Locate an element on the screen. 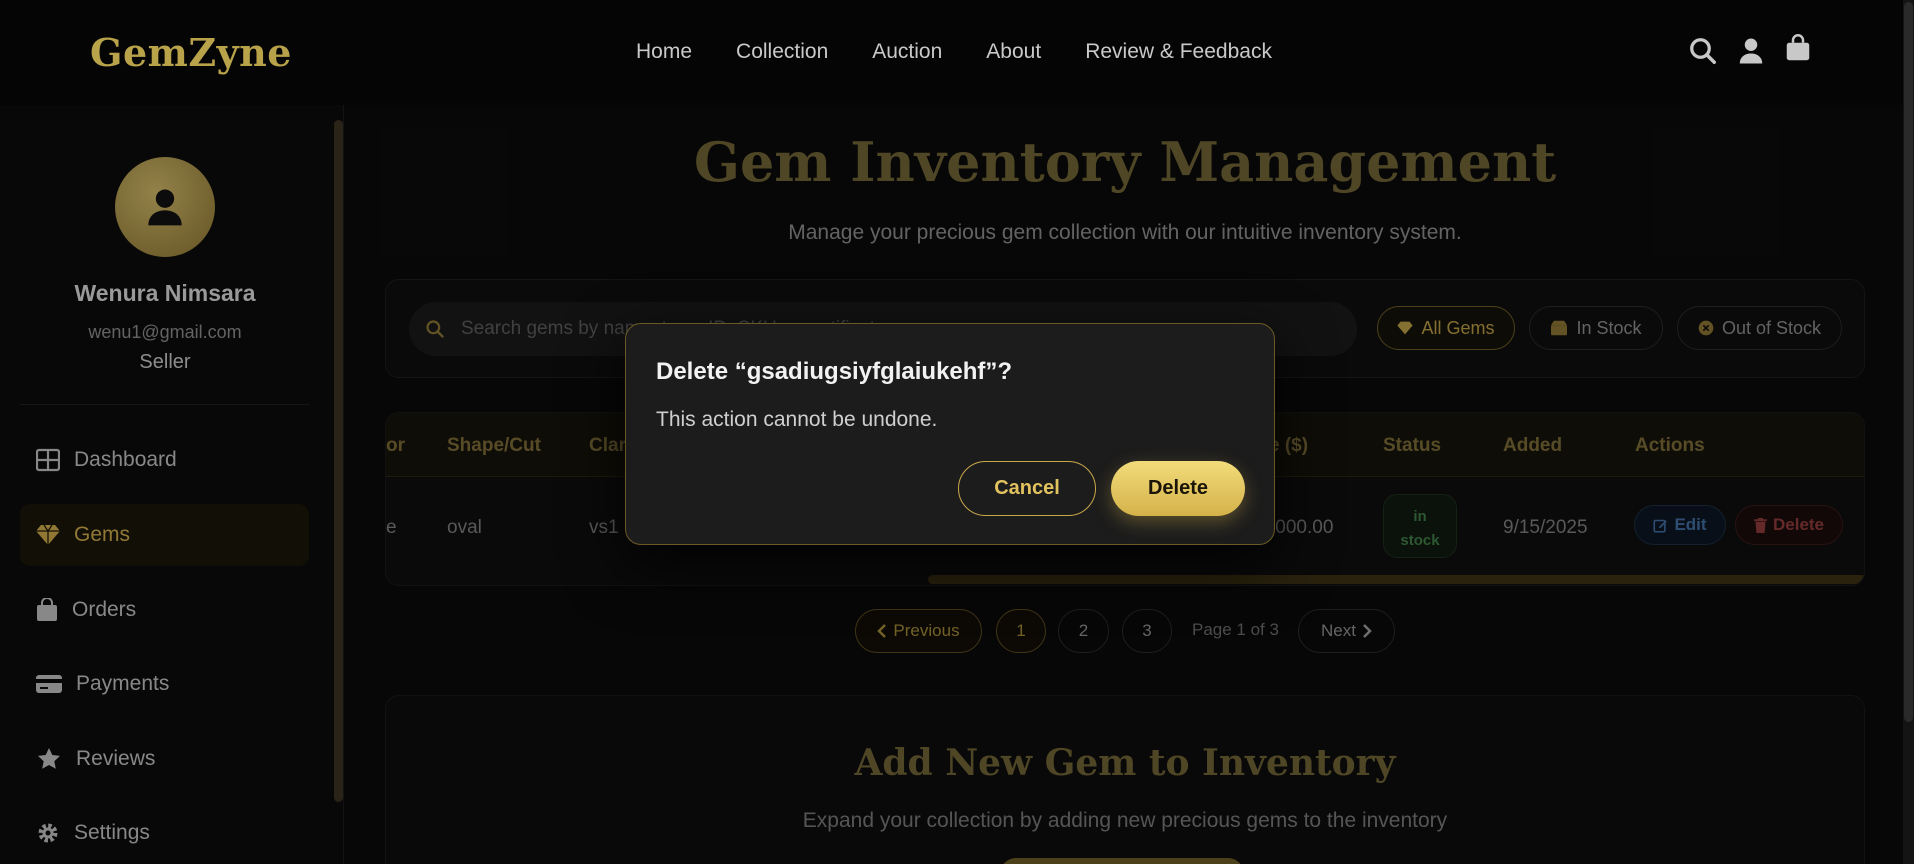  nav-auction: Auction is located at coordinates (907, 52).